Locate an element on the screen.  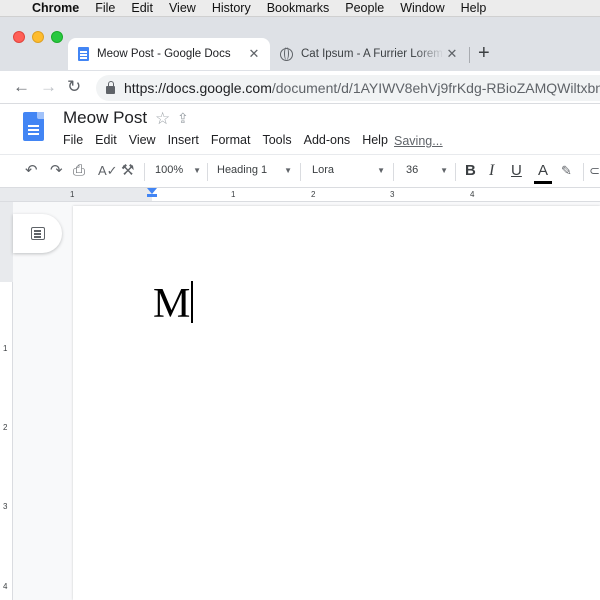
paint-format-icon: ⚒ is located at coordinates (127, 171).